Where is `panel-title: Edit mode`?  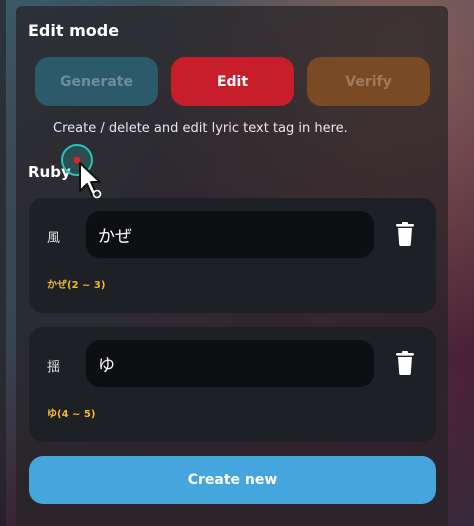
panel-title: Edit mode is located at coordinates (74, 30).